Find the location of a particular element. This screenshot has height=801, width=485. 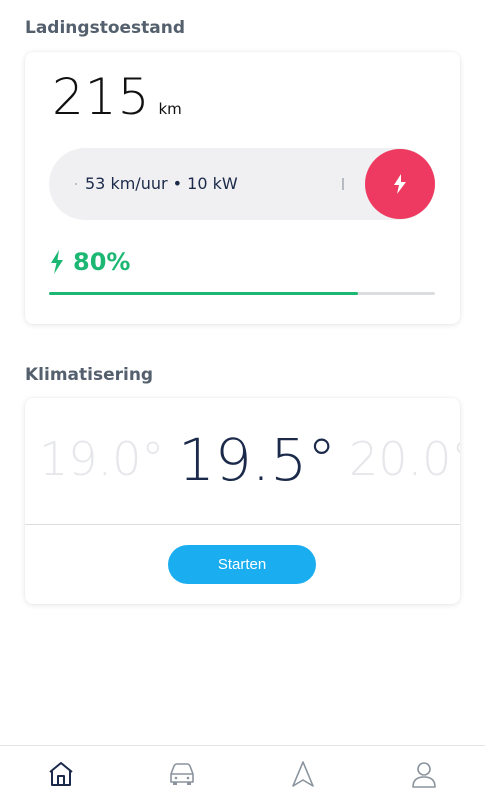

range-display: 215 km is located at coordinates (117, 97).